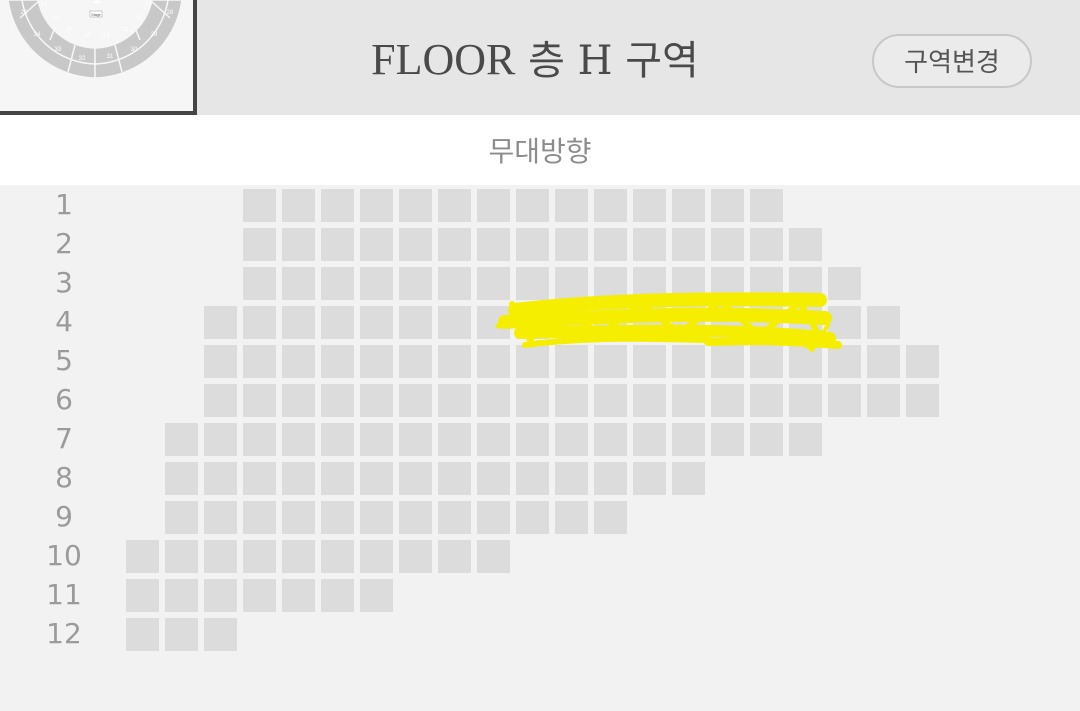 This screenshot has width=1080, height=711. I want to click on venue-minimap: 17 25 16 34 15 33 14 32 13 31 12 30 11 29 10 28 Stage, so click(98, 57).